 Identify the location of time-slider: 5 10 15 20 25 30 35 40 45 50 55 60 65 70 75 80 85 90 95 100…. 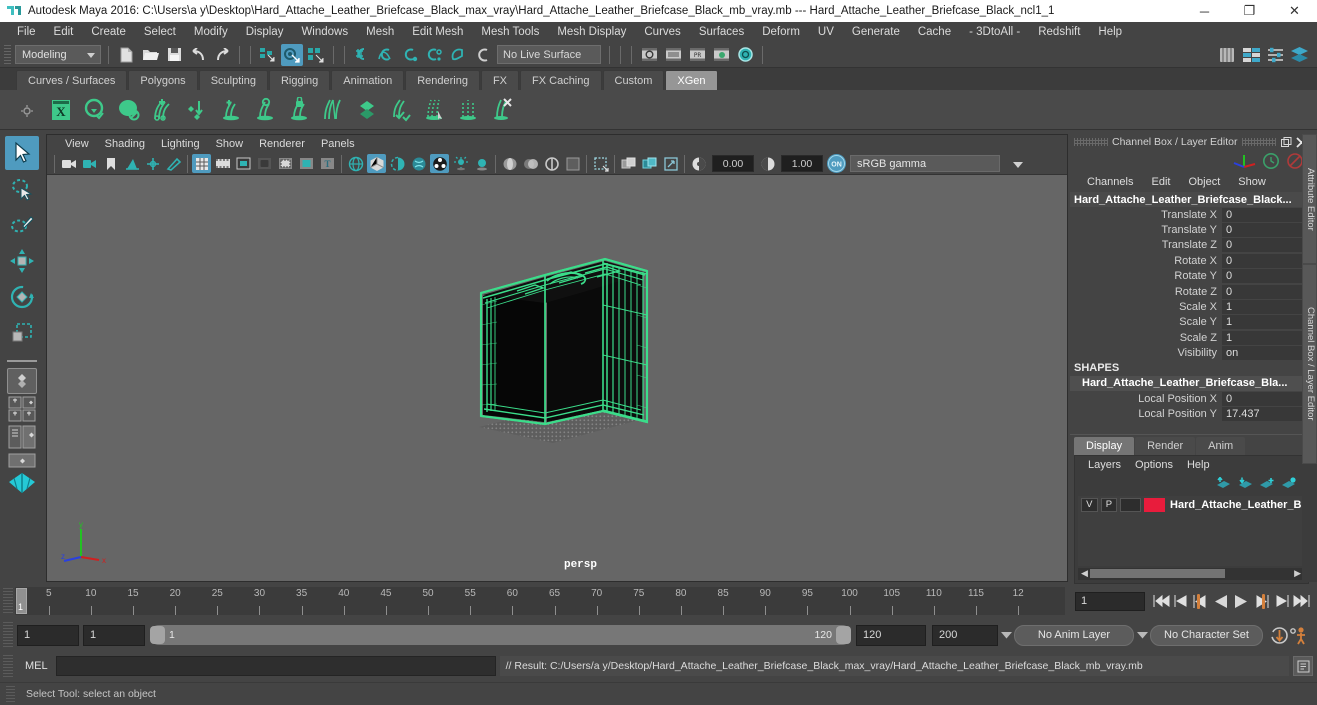
(540, 601).